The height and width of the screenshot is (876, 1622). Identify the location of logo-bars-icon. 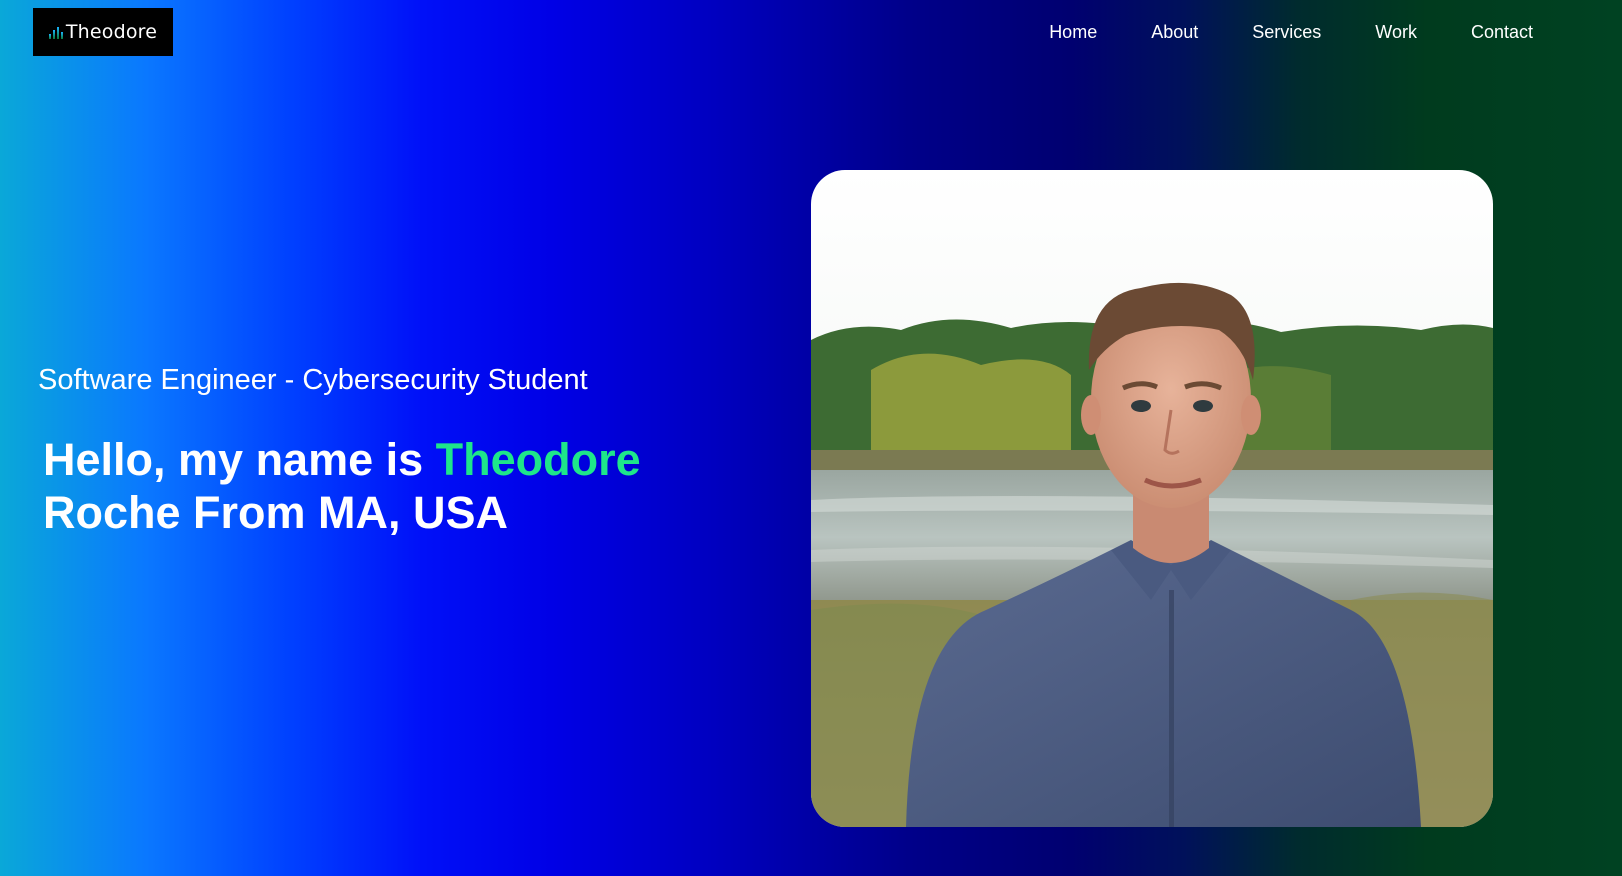
(55, 33).